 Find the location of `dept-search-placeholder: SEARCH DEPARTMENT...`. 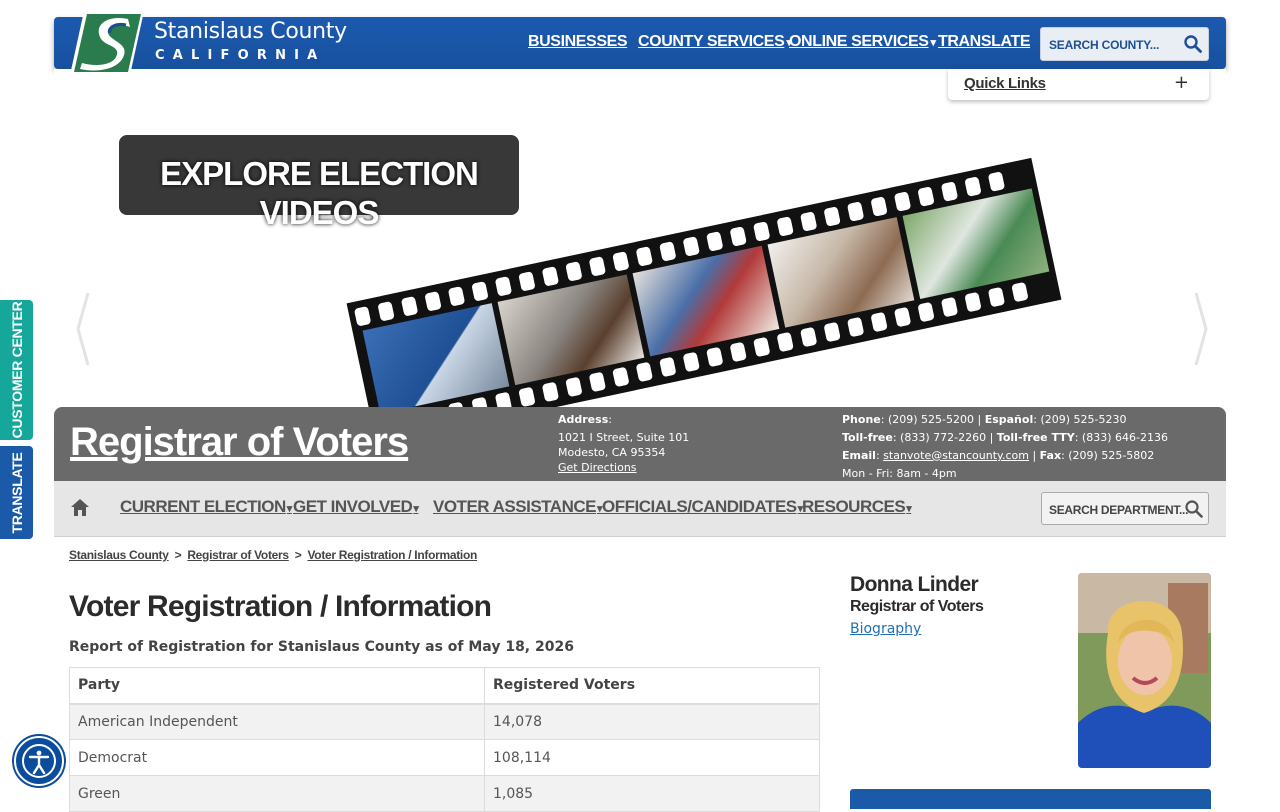

dept-search-placeholder: SEARCH DEPARTMENT... is located at coordinates (1119, 510).